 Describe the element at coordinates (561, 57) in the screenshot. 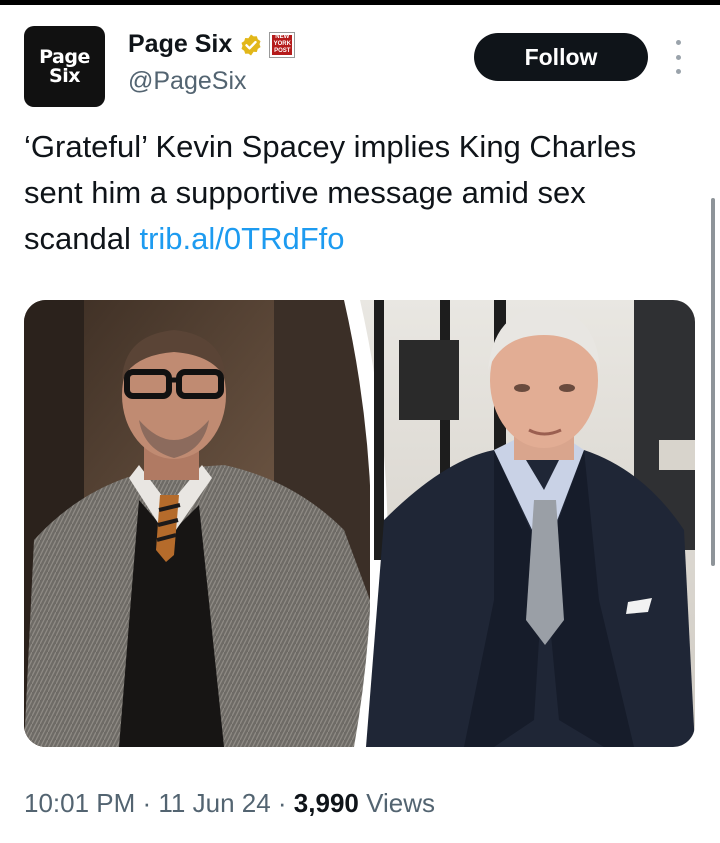

I see `follow-button: Follow` at that location.